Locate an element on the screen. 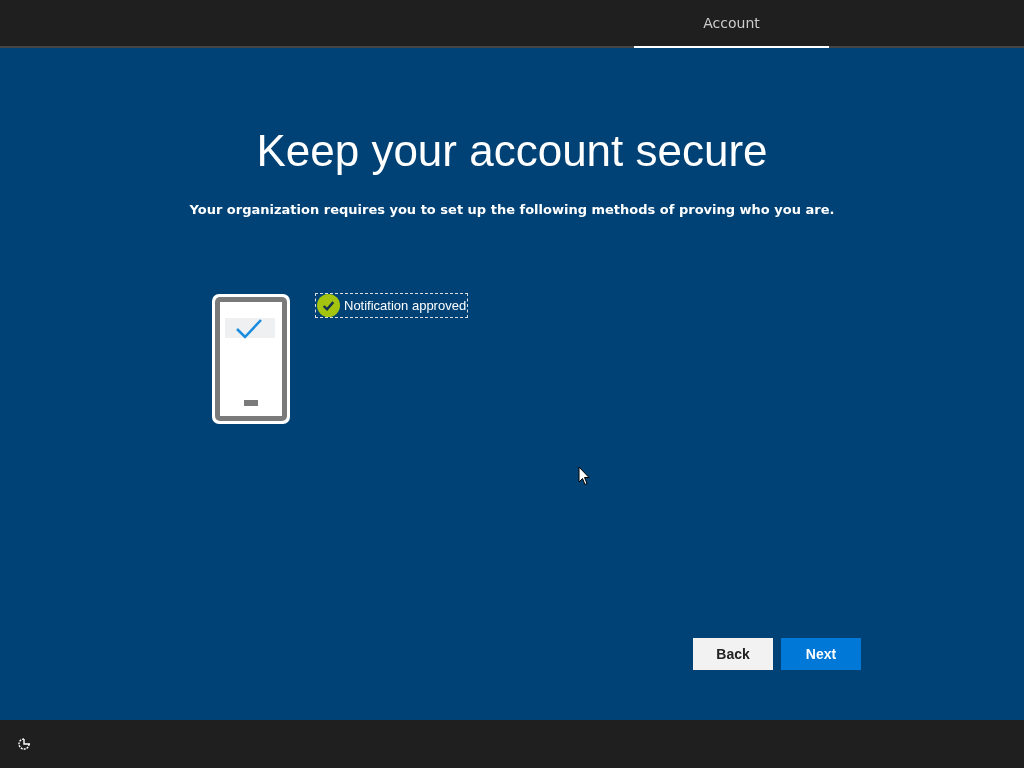 This screenshot has width=1024, height=768. mouse-pointer-icon is located at coordinates (584, 476).